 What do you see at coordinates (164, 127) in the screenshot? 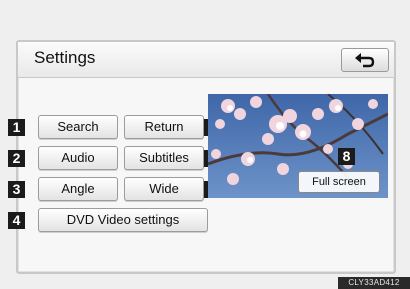
I see `return-button: Return` at bounding box center [164, 127].